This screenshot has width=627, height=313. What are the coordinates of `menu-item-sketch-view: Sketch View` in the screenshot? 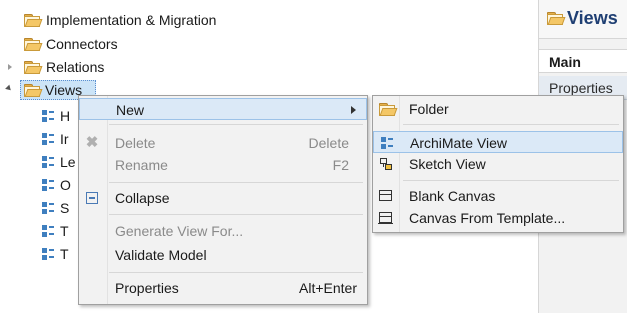 It's located at (498, 164).